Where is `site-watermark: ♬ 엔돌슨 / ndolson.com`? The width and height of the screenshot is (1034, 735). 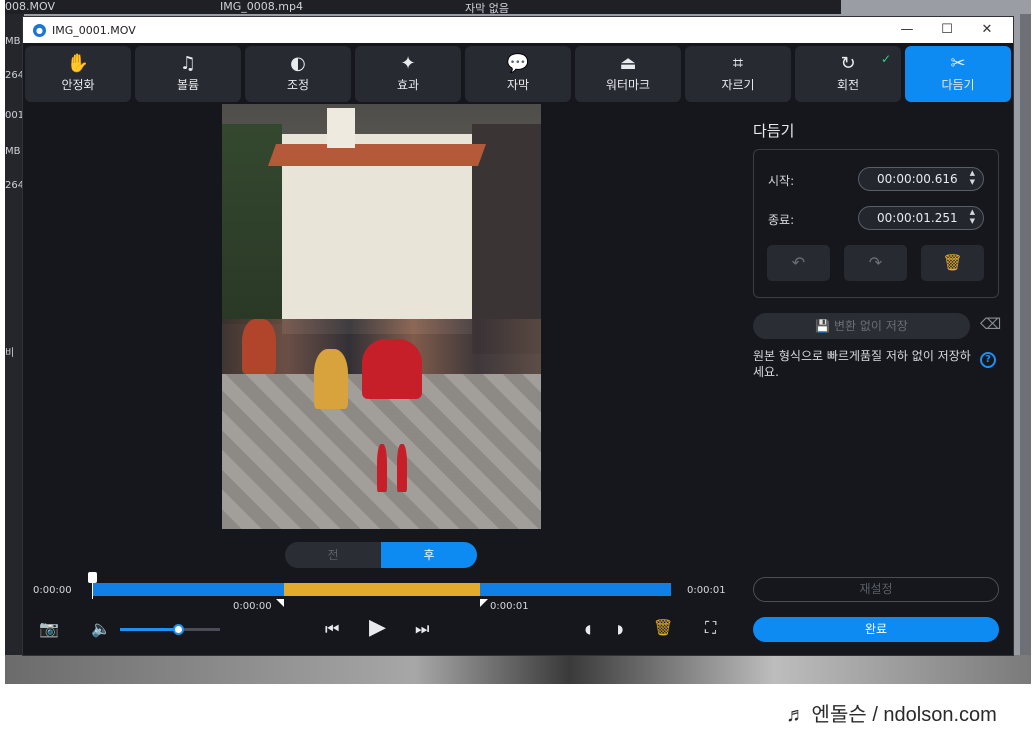
site-watermark: ♬ 엔돌슨 / ndolson.com is located at coordinates (891, 715).